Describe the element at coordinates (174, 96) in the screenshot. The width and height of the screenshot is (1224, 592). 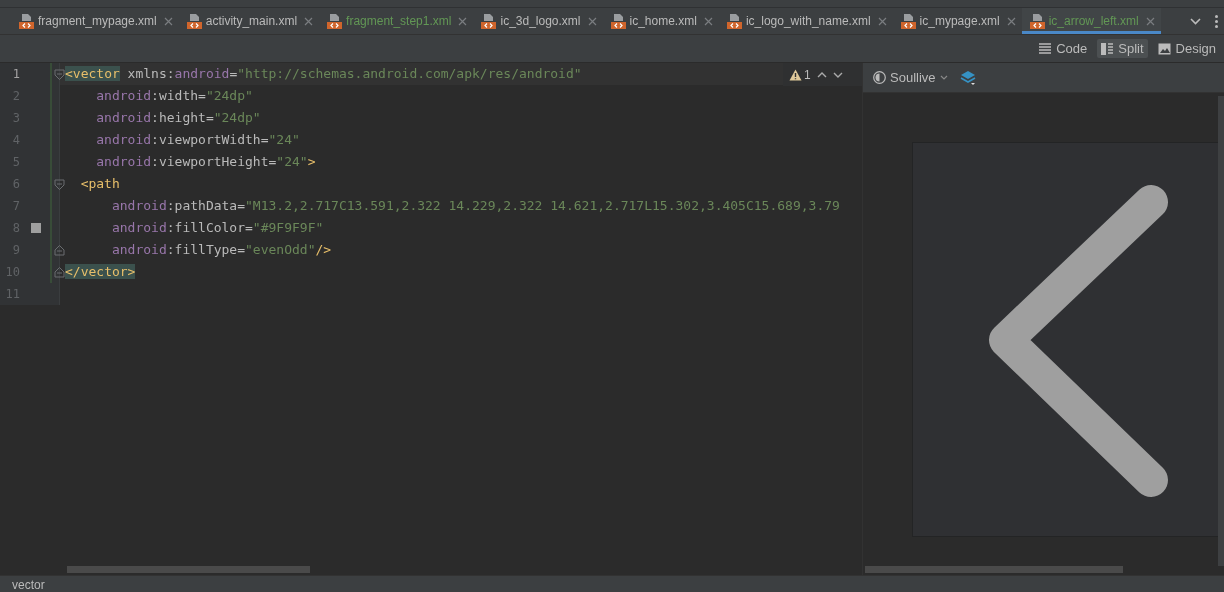
I see `code-line: android:width="24dp"` at that location.